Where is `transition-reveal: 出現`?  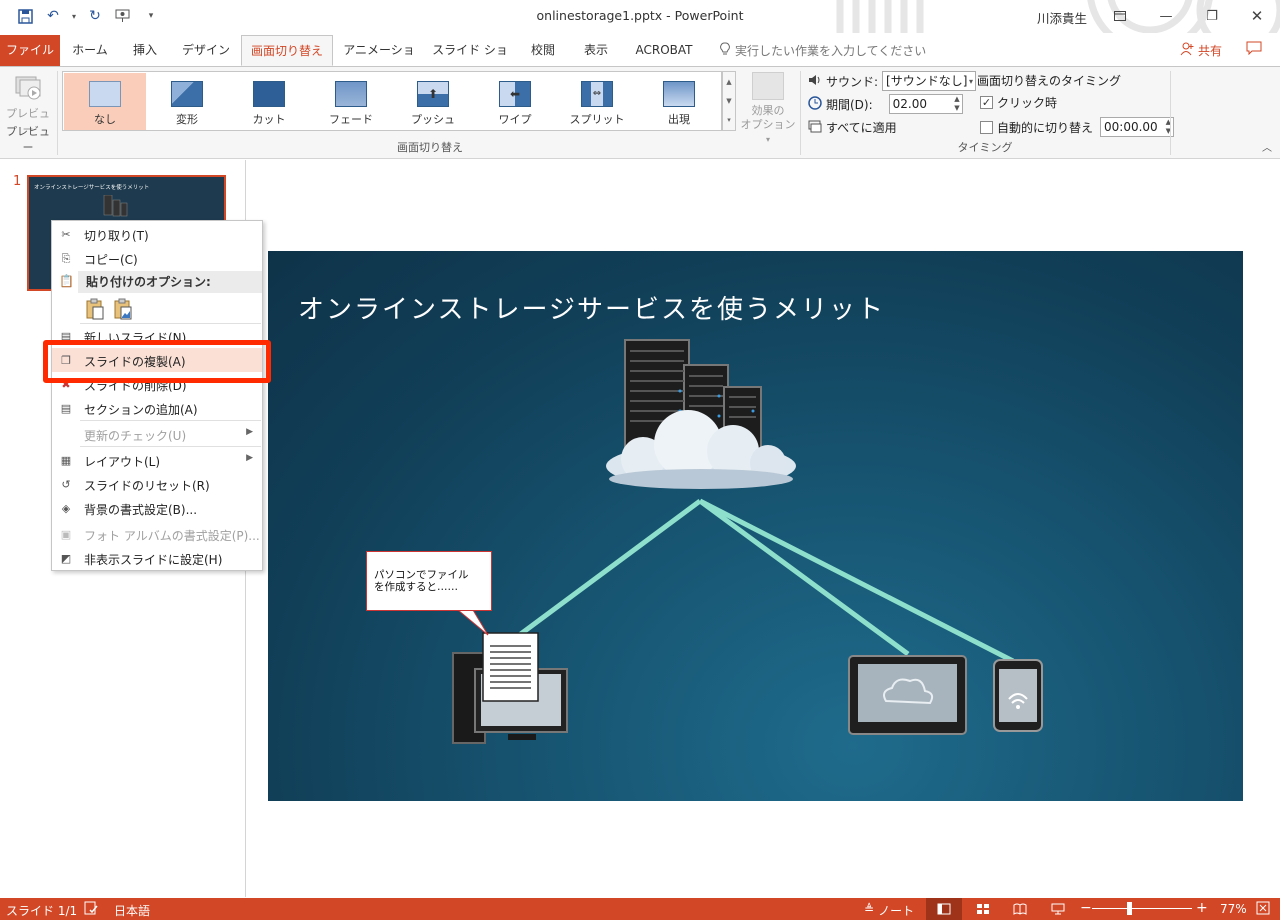
transition-reveal: 出現 is located at coordinates (679, 101).